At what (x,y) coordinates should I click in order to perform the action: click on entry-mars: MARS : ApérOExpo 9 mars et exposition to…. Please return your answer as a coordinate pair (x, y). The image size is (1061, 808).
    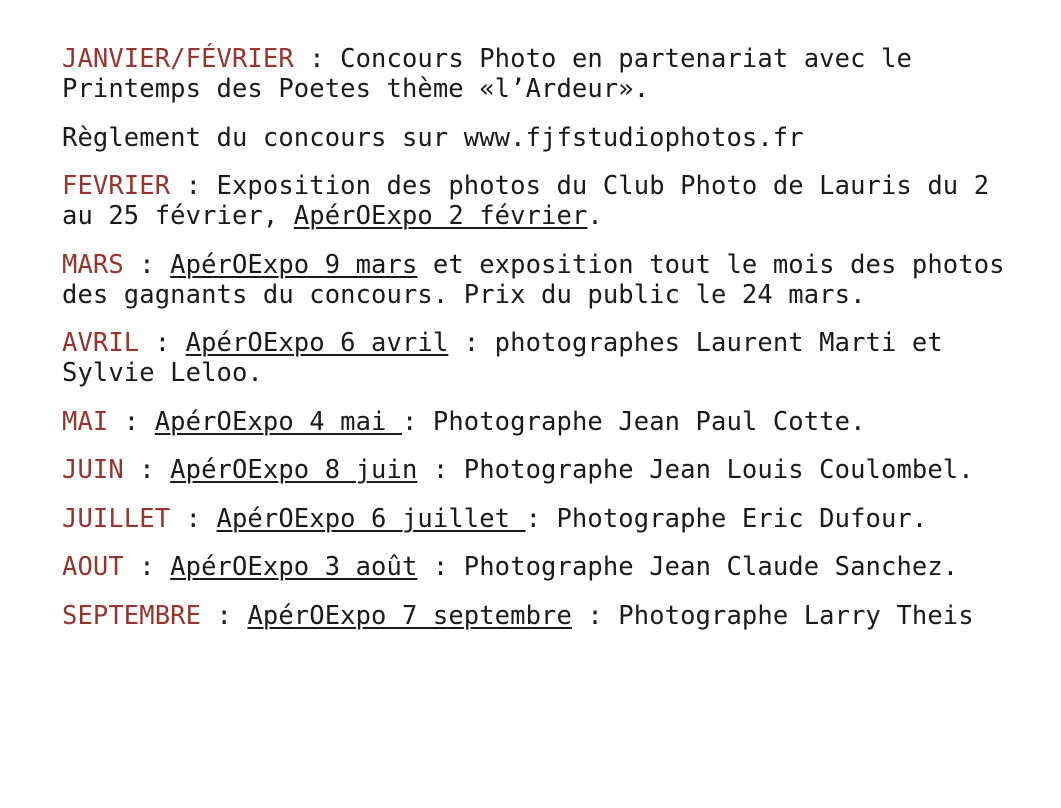
    Looking at the image, I should click on (534, 280).